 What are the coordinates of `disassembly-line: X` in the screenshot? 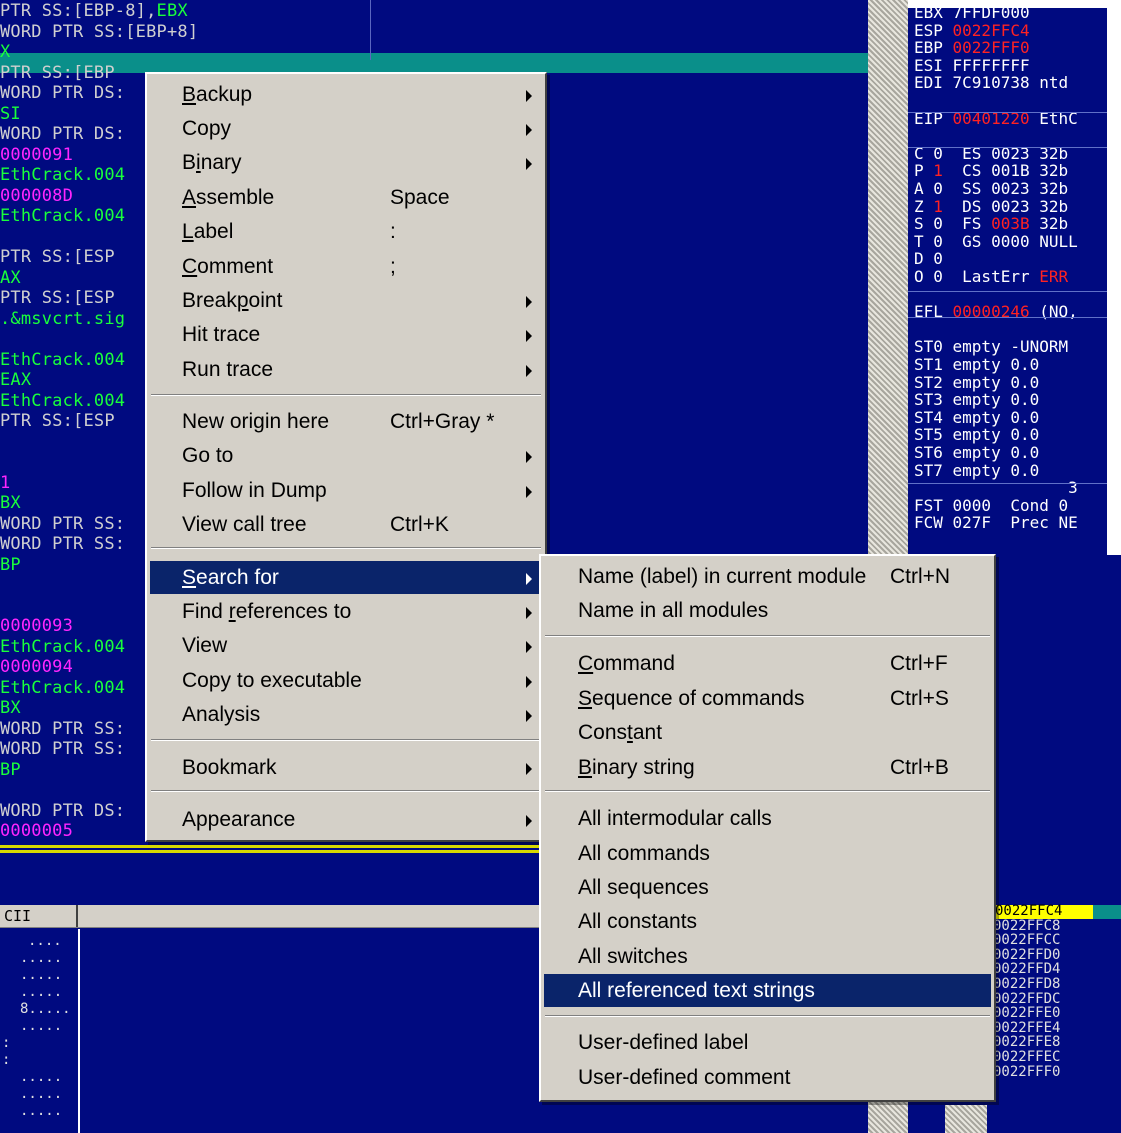 It's located at (5, 52).